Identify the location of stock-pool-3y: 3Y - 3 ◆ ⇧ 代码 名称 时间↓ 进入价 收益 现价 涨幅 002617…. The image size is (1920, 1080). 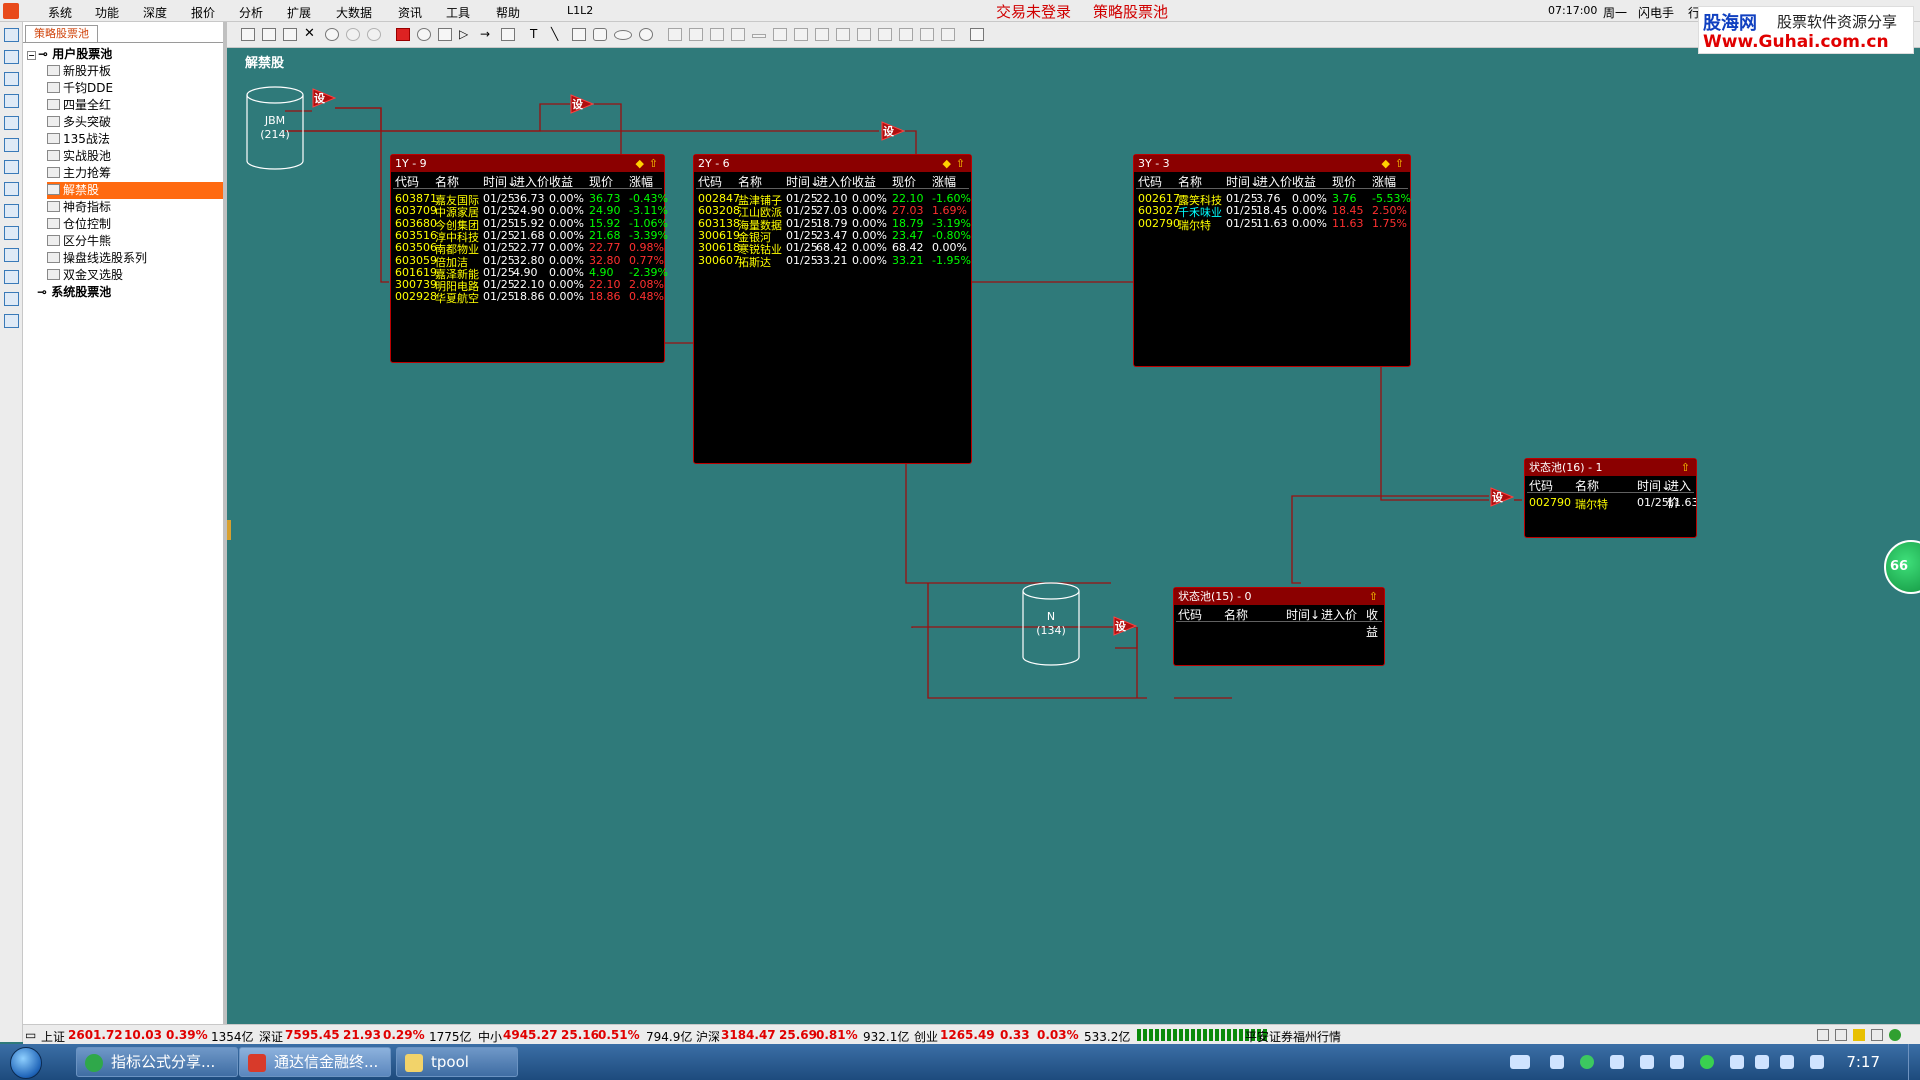
(1272, 260).